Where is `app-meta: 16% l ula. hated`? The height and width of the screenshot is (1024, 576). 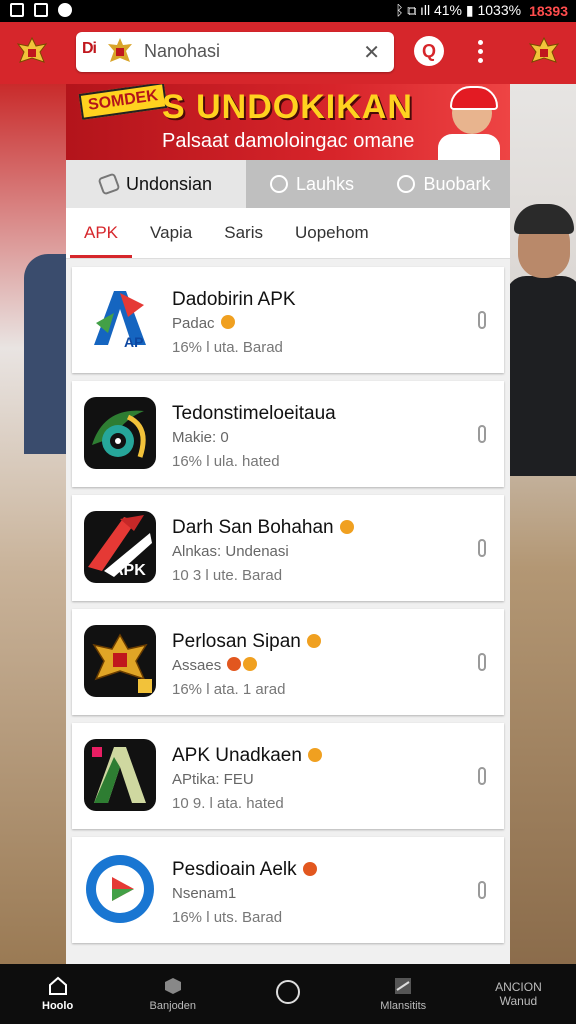
app-meta: 16% l ula. hated is located at coordinates (226, 461).